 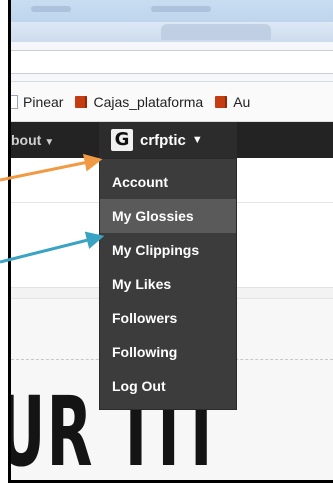 What do you see at coordinates (168, 250) in the screenshot?
I see `menu-item-my-clippings: My Clippings` at bounding box center [168, 250].